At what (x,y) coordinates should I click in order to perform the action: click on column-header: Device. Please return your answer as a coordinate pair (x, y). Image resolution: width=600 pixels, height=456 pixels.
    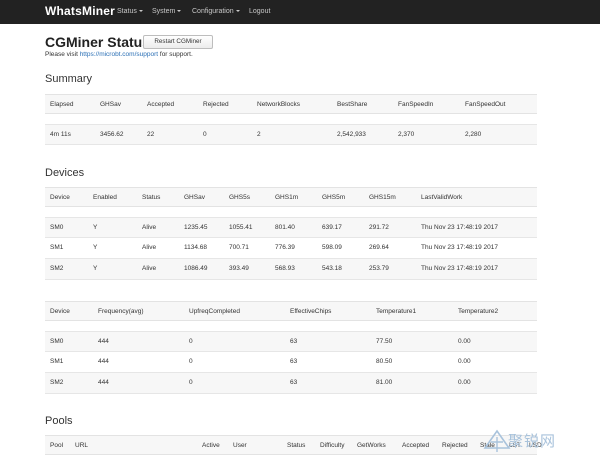
    Looking at the image, I should click on (60, 197).